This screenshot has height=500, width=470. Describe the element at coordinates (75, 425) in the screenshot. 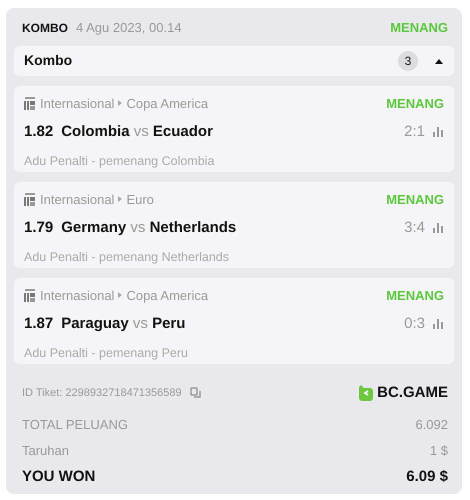

I see `summary-label: TOTAL PELUANG` at that location.